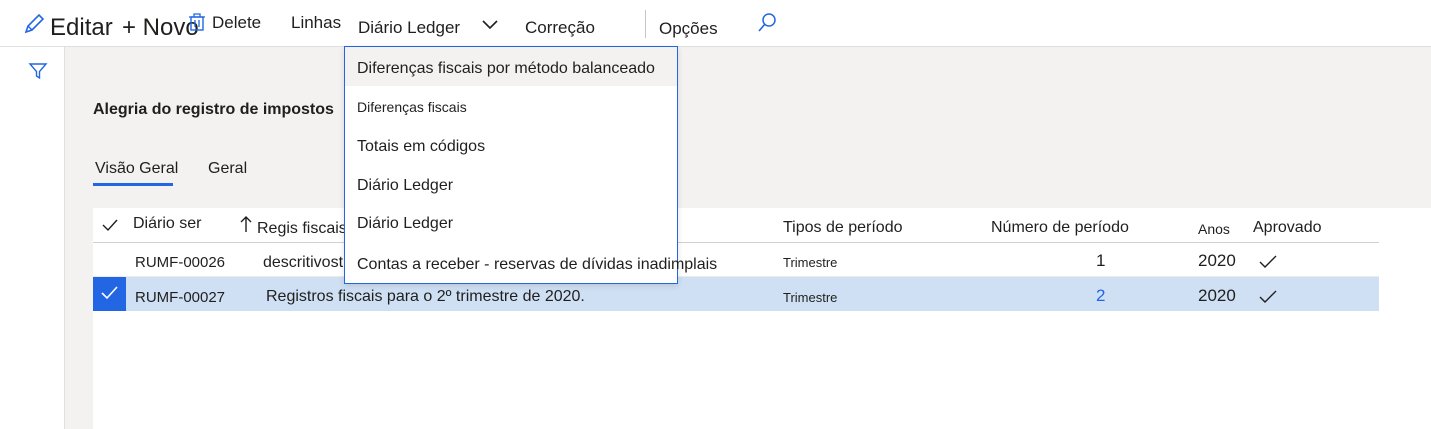  I want to click on menu-item-tax-differences-balanced: Diferenças fiscais por método balanceado, so click(511, 66).